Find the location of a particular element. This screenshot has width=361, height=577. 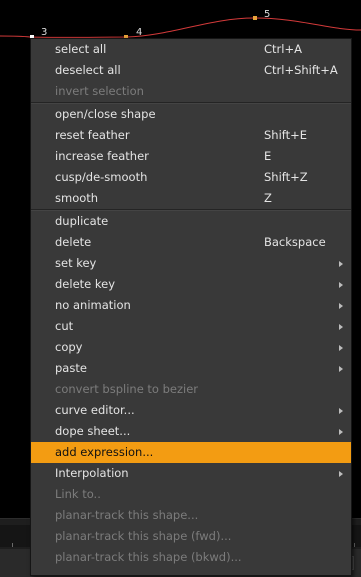

menu-item-deselect-all: deselect all Ctrl+Shift+A is located at coordinates (191, 70).